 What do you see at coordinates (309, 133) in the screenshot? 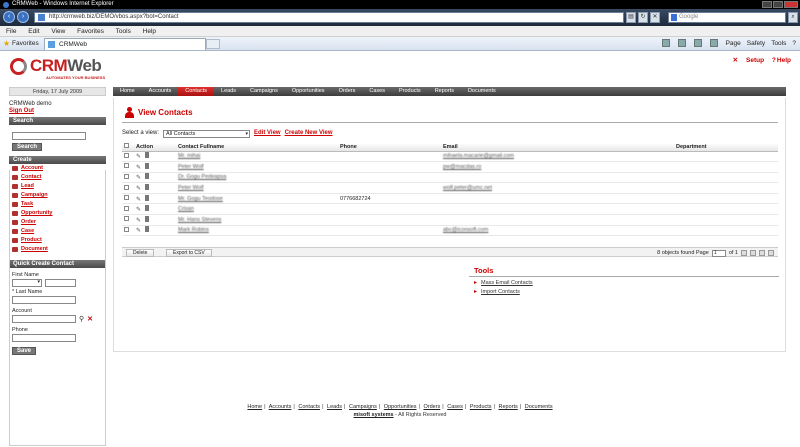
I see `create-view-link: Create New View` at bounding box center [309, 133].